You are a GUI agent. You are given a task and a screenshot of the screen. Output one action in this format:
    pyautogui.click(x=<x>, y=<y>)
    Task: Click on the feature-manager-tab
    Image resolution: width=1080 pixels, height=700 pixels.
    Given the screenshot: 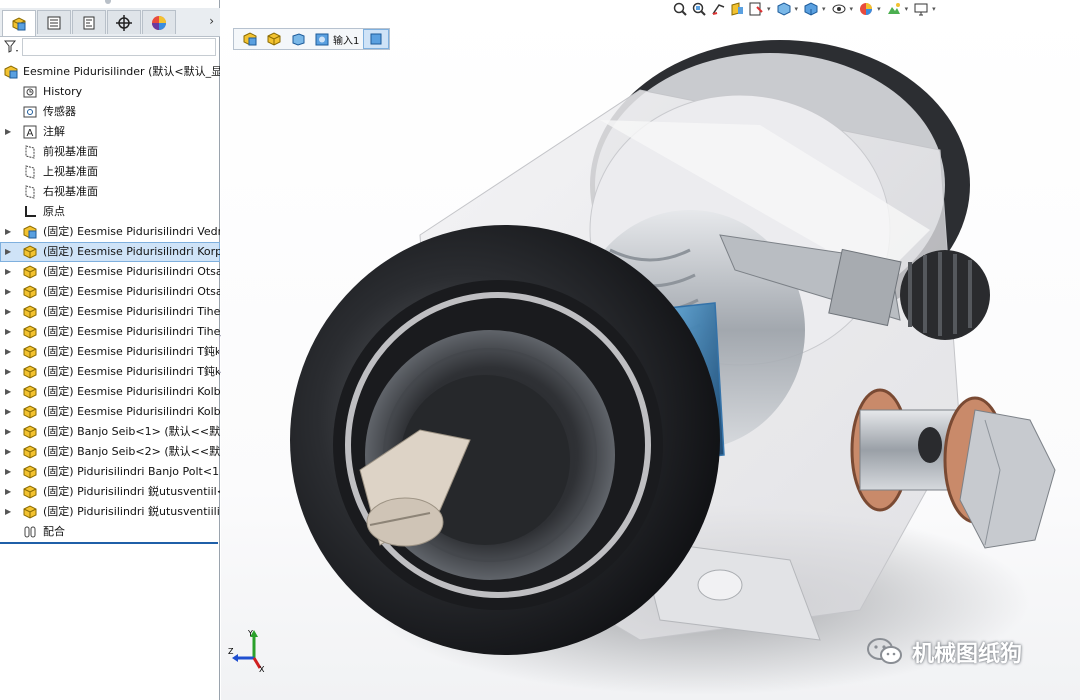 What is the action you would take?
    pyautogui.click(x=19, y=23)
    